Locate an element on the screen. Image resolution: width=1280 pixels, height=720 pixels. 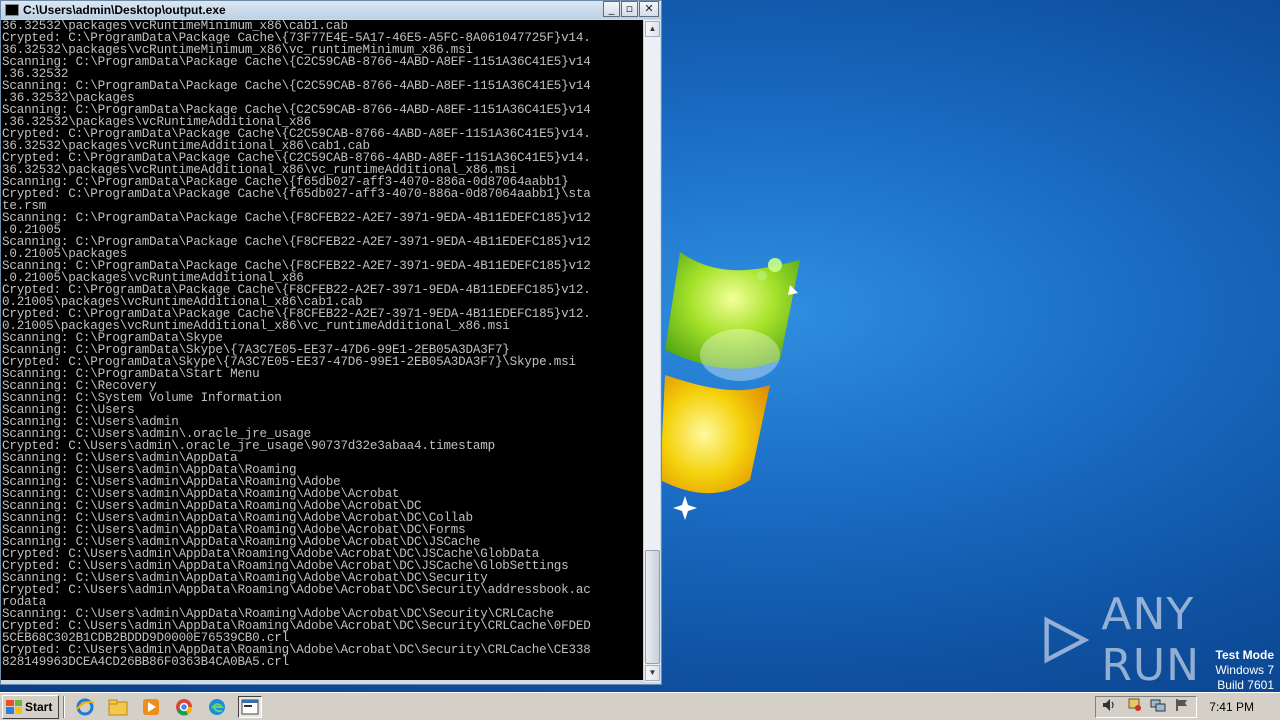
clock: 7:41 PM is located at coordinates (1231, 707).